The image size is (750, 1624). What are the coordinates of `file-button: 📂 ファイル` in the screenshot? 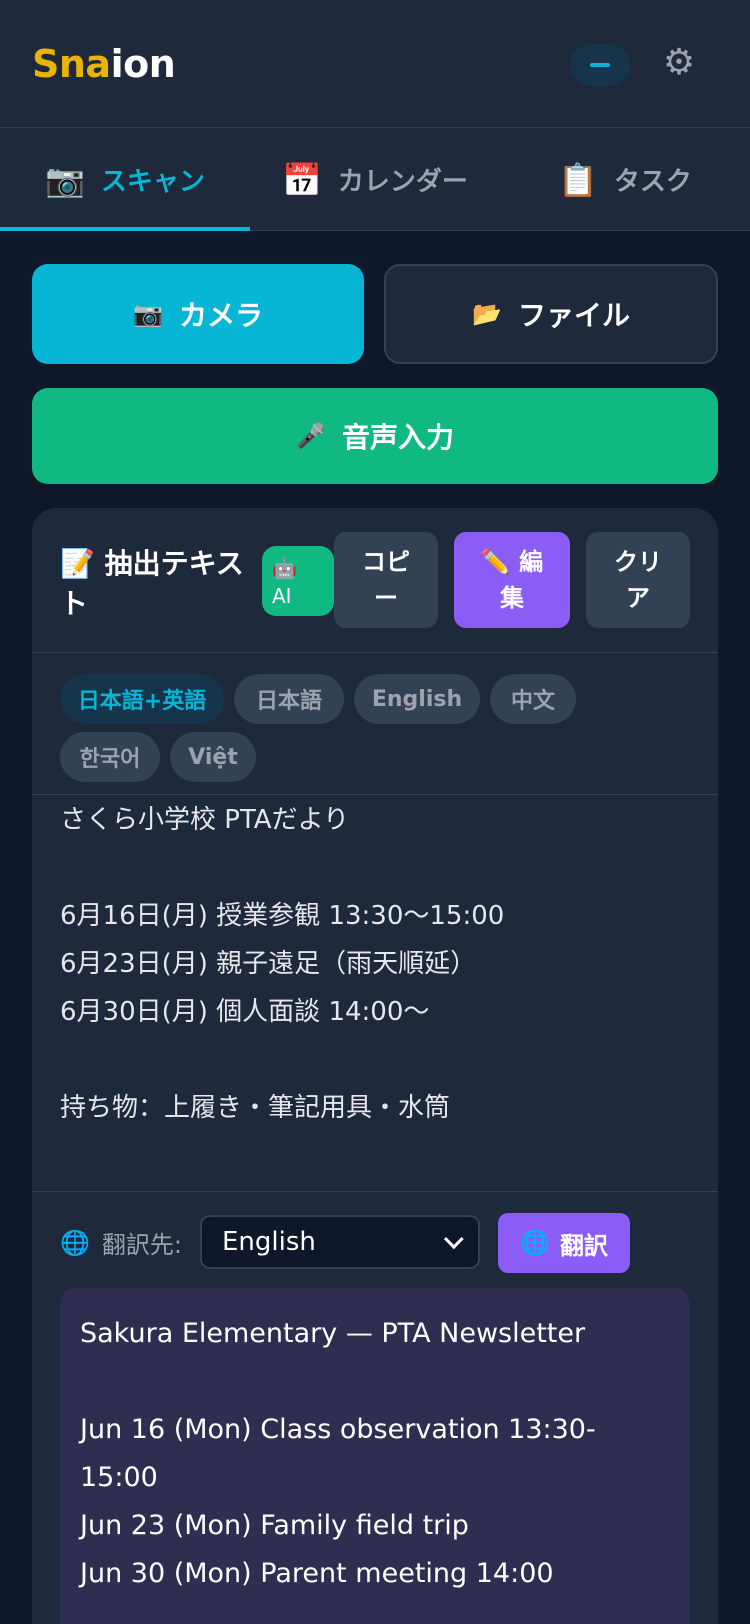 It's located at (551, 314).